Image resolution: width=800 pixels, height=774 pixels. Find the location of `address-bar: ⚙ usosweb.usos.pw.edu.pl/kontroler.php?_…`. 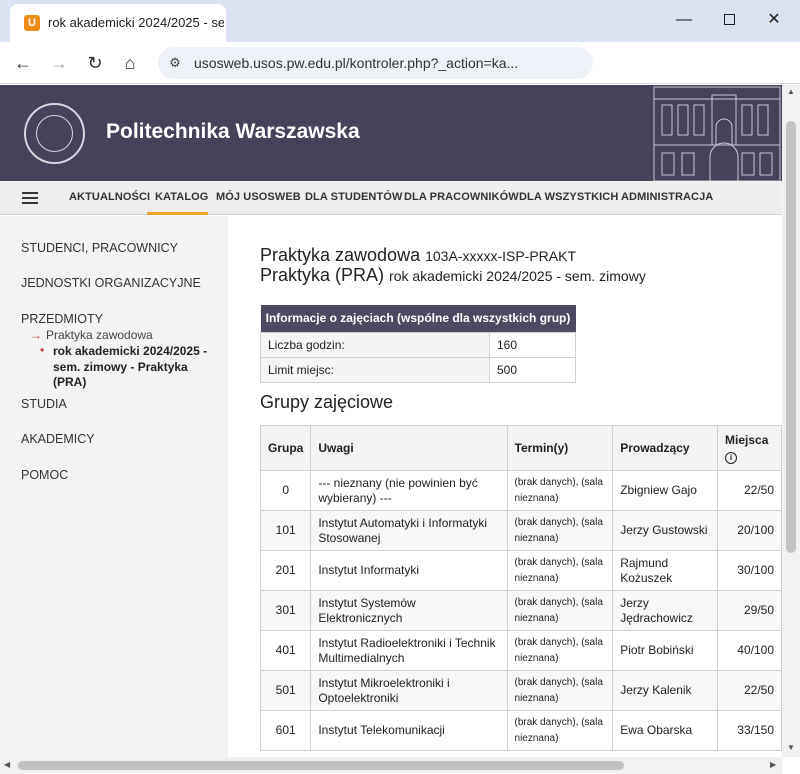

address-bar: ⚙ usosweb.usos.pw.edu.pl/kontroler.php?_… is located at coordinates (375, 63).